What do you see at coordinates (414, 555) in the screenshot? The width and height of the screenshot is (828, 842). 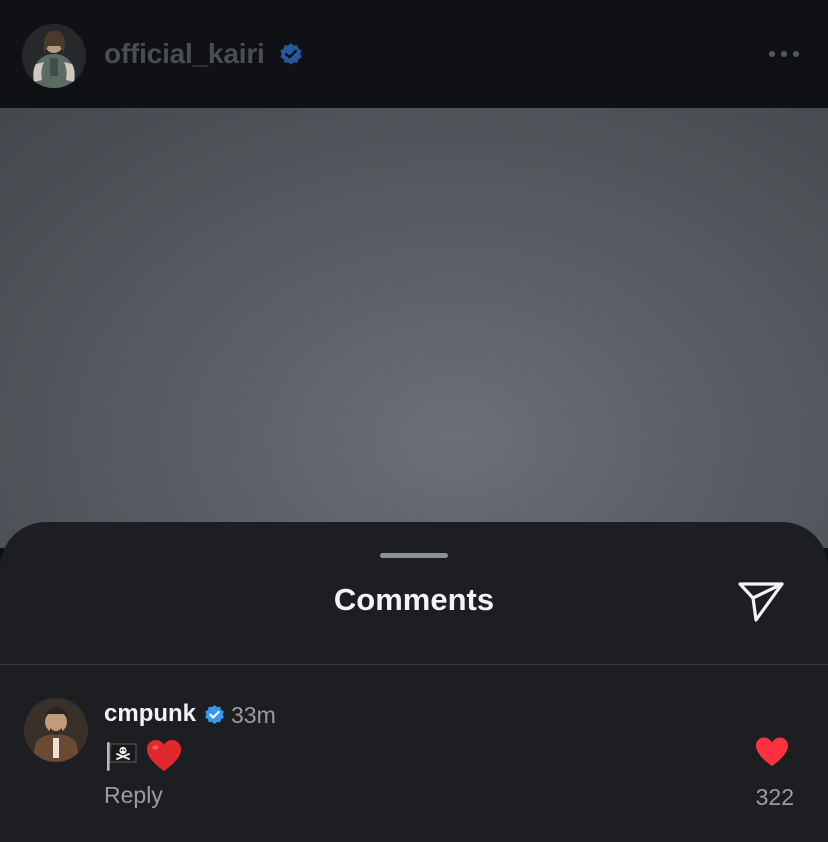 I see `sheet-drag-handle` at bounding box center [414, 555].